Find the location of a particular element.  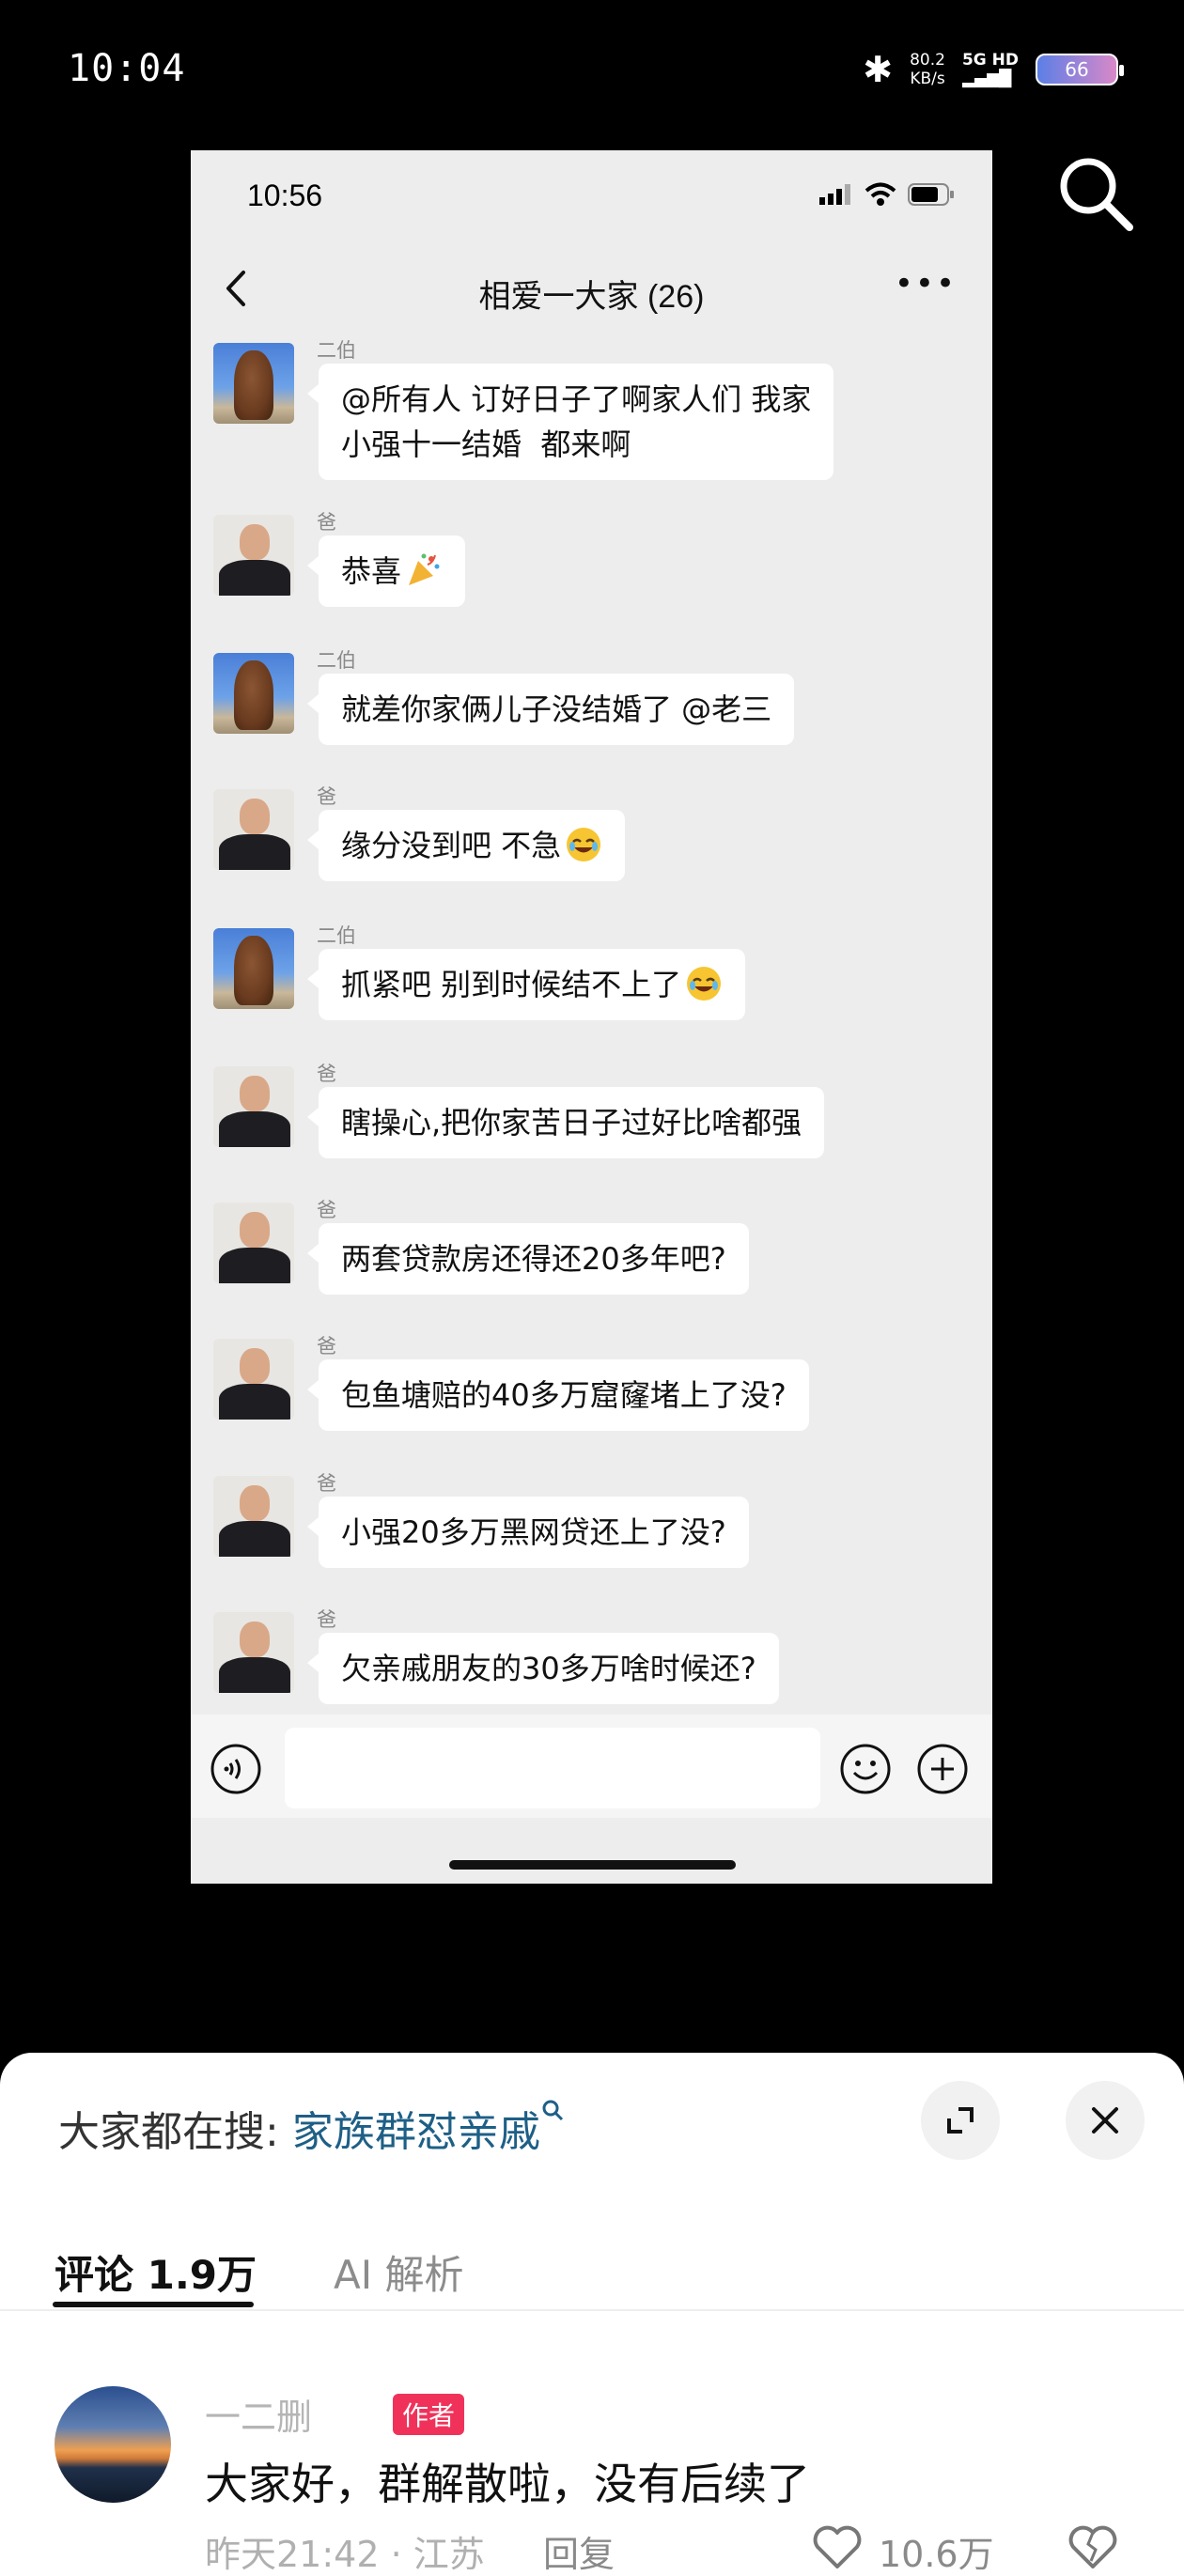

signal-indicator: 5G HD ▂▄▆█ is located at coordinates (990, 69).